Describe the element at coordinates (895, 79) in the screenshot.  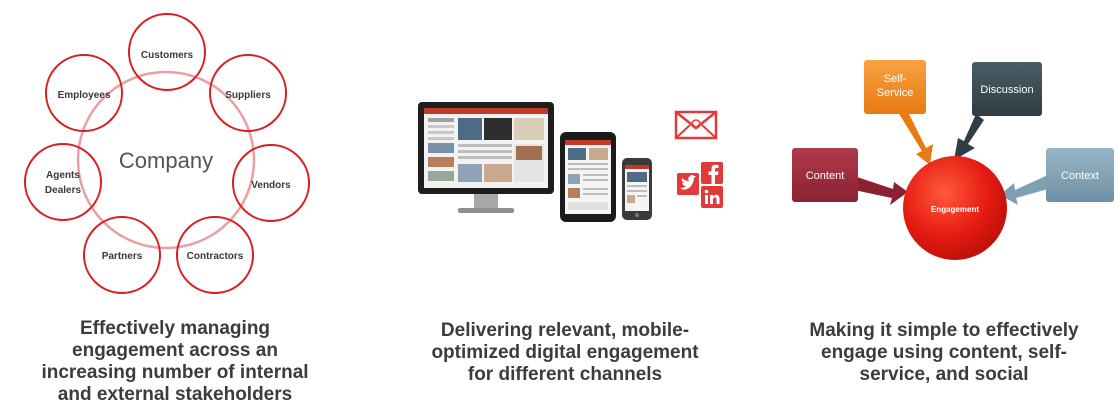
I see `svg-text: Self-` at that location.